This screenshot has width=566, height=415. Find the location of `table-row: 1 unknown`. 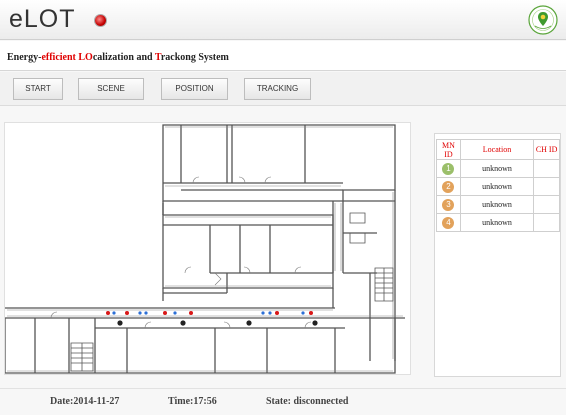

table-row: 1 unknown is located at coordinates (498, 168).